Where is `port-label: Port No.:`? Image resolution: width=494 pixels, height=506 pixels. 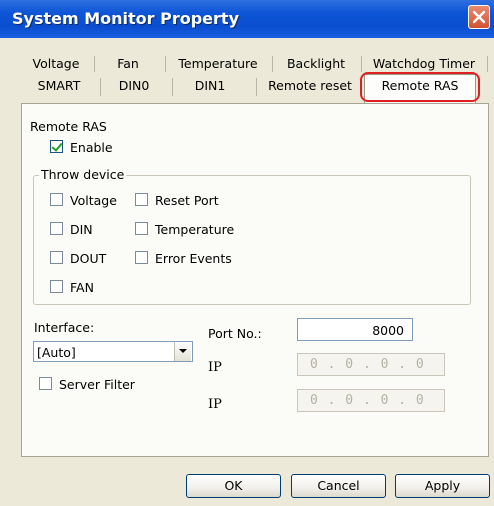
port-label: Port No.: is located at coordinates (235, 333).